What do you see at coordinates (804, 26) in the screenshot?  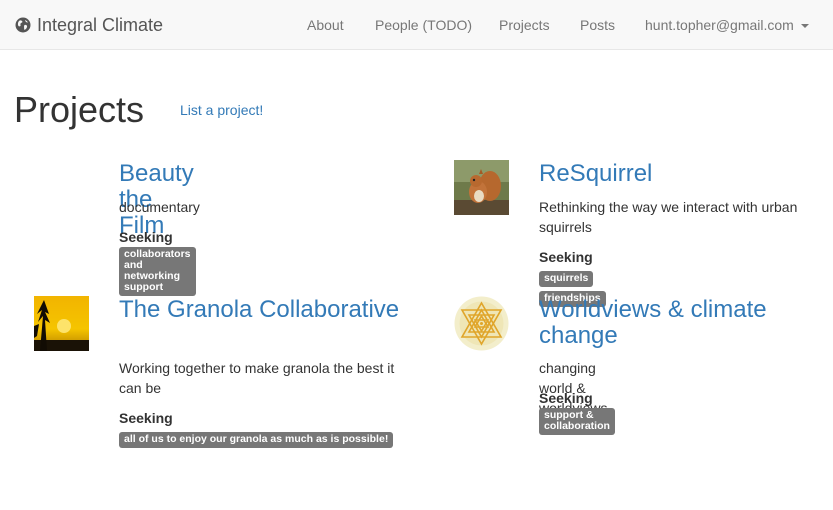 I see `caret-down-icon` at bounding box center [804, 26].